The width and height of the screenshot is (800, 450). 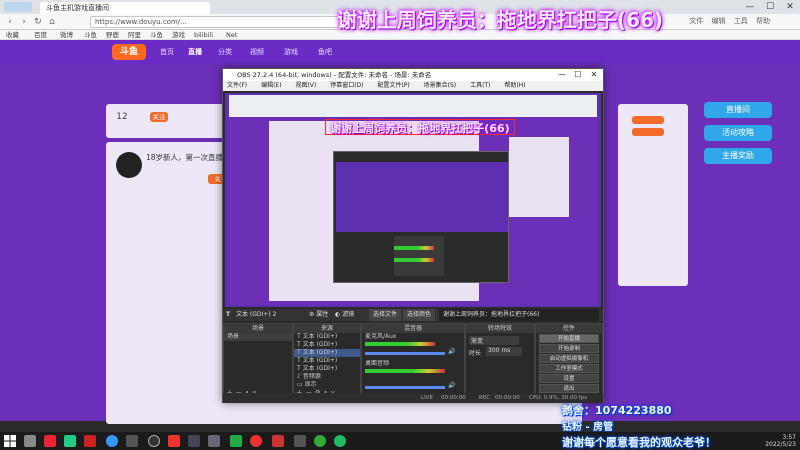 I want to click on live-label: LIVE, so click(x=427, y=398).